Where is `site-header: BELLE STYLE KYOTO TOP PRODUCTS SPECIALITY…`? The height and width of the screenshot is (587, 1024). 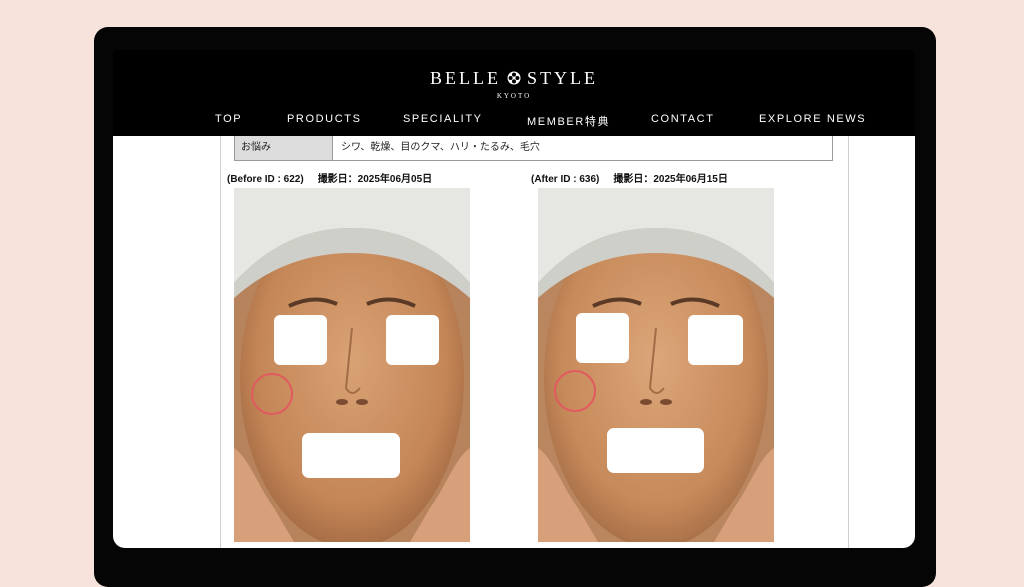 site-header: BELLE STYLE KYOTO TOP PRODUCTS SPECIALITY… is located at coordinates (514, 93).